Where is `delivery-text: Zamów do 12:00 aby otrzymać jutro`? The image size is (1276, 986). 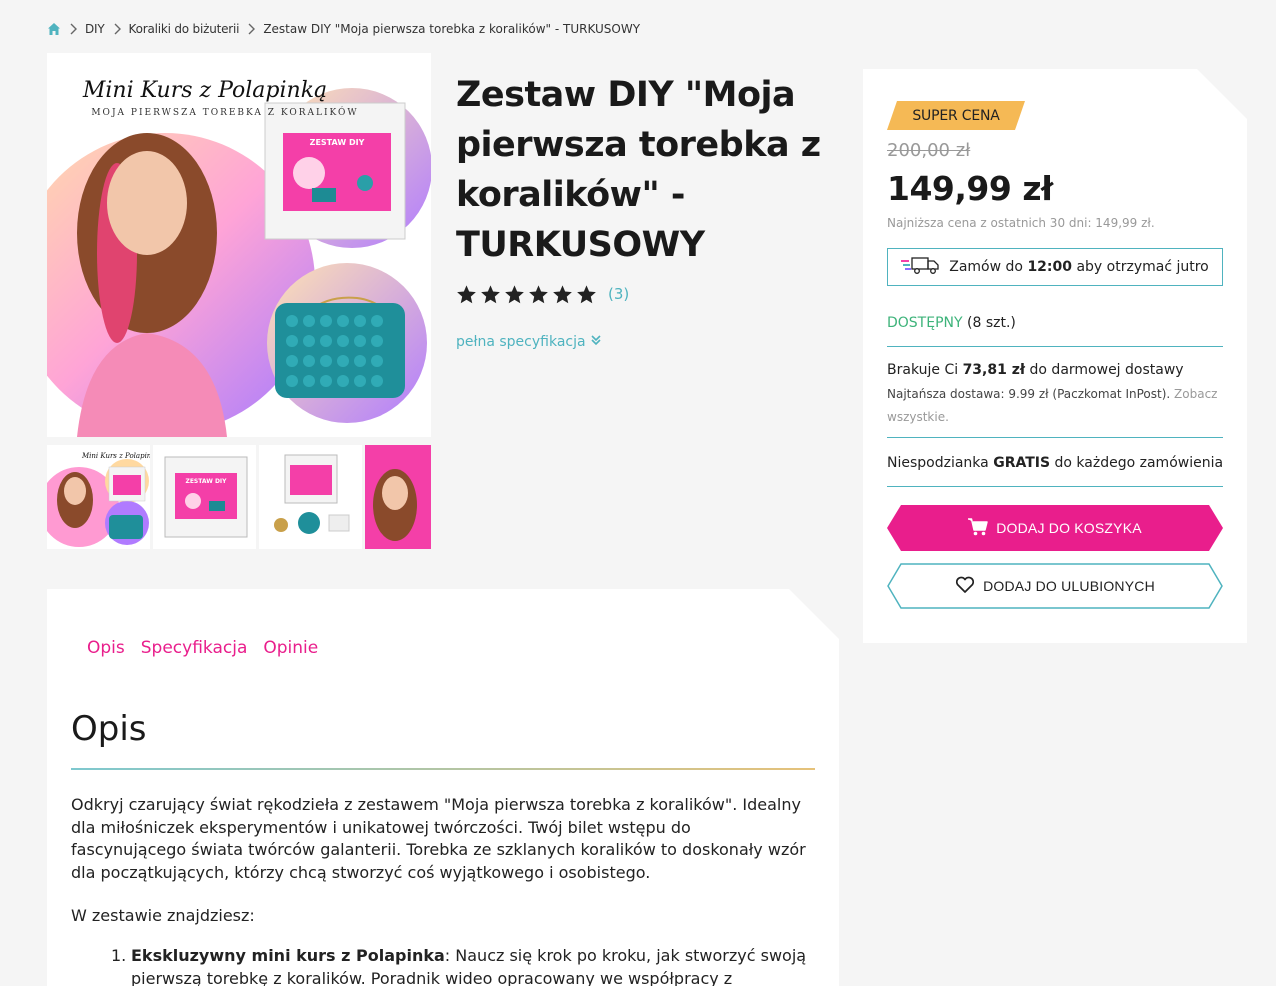 delivery-text: Zamów do 12:00 aby otrzymać jutro is located at coordinates (1079, 267).